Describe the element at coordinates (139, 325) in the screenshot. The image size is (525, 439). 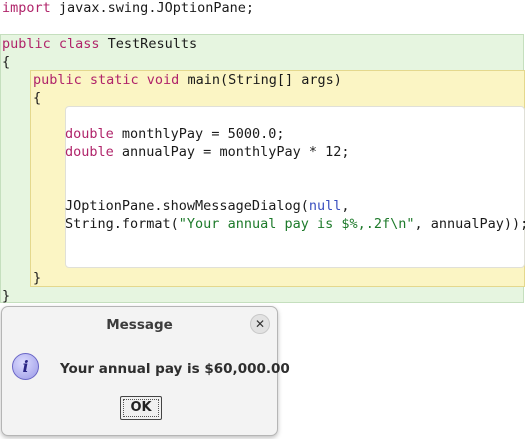
I see `dialog-title: Message` at that location.